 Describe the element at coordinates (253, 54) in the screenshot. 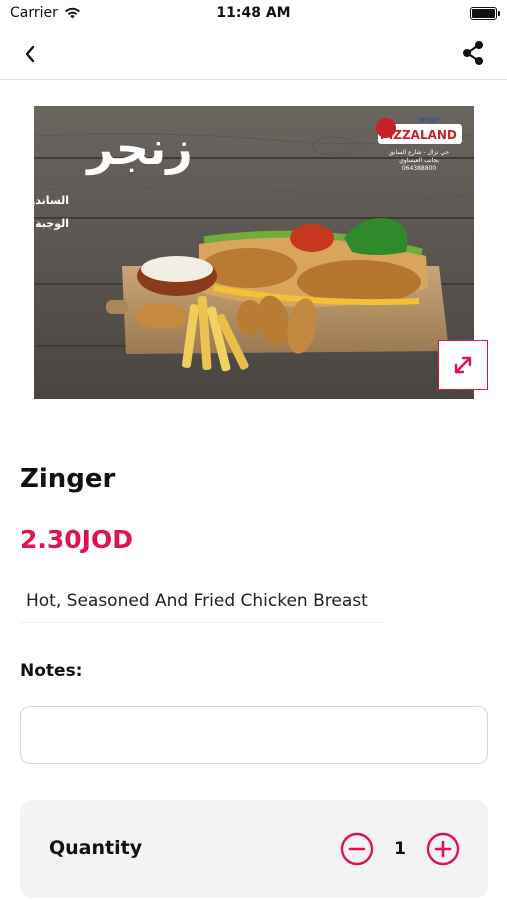

I see `navigation-bar` at that location.